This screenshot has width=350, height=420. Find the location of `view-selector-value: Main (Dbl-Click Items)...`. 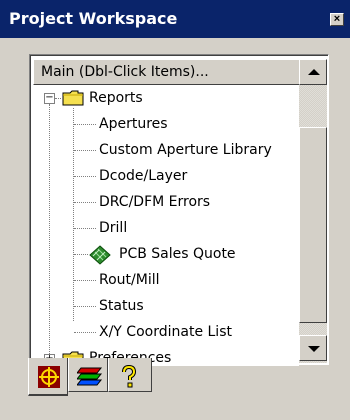

view-selector-value: Main (Dbl-Click Items)... is located at coordinates (125, 72).